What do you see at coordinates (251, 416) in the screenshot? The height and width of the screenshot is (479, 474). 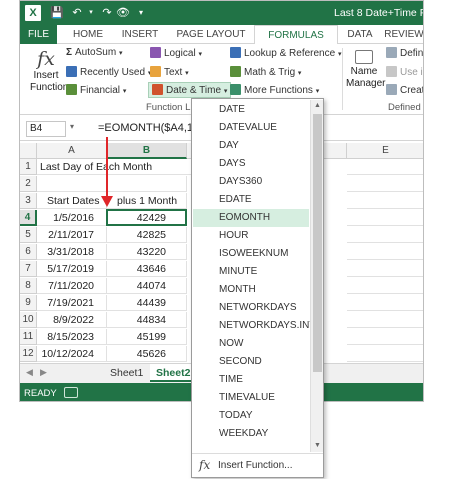 I see `menu-item-today: TODAY` at bounding box center [251, 416].